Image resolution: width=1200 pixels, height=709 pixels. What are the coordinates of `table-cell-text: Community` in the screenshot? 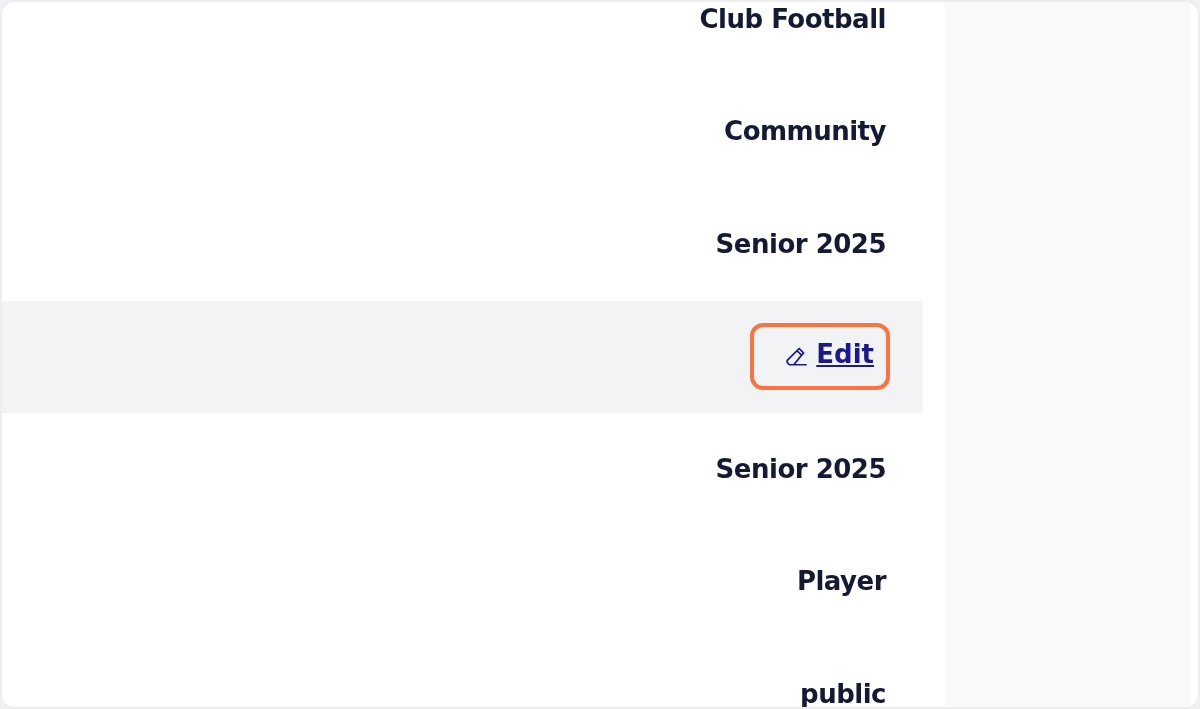 It's located at (805, 132).